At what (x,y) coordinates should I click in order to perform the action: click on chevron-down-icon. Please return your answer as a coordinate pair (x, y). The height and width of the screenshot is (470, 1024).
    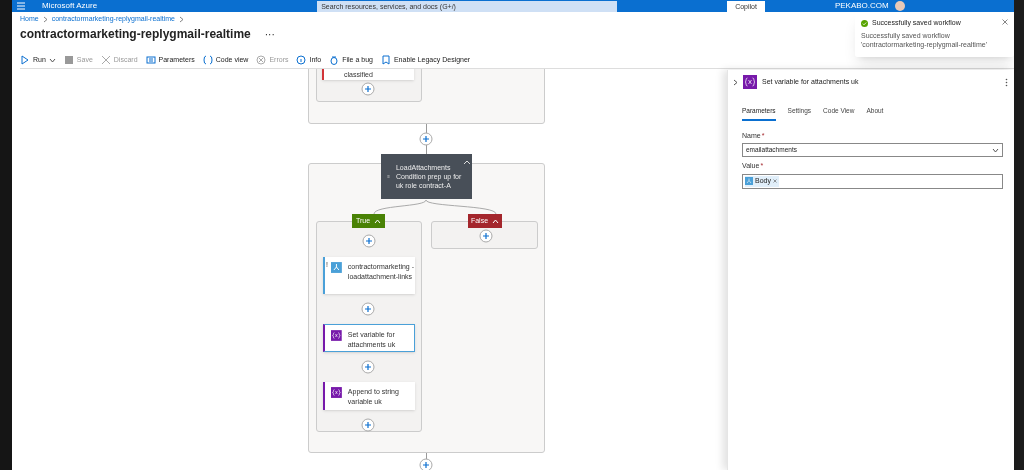
    Looking at the image, I should click on (995, 150).